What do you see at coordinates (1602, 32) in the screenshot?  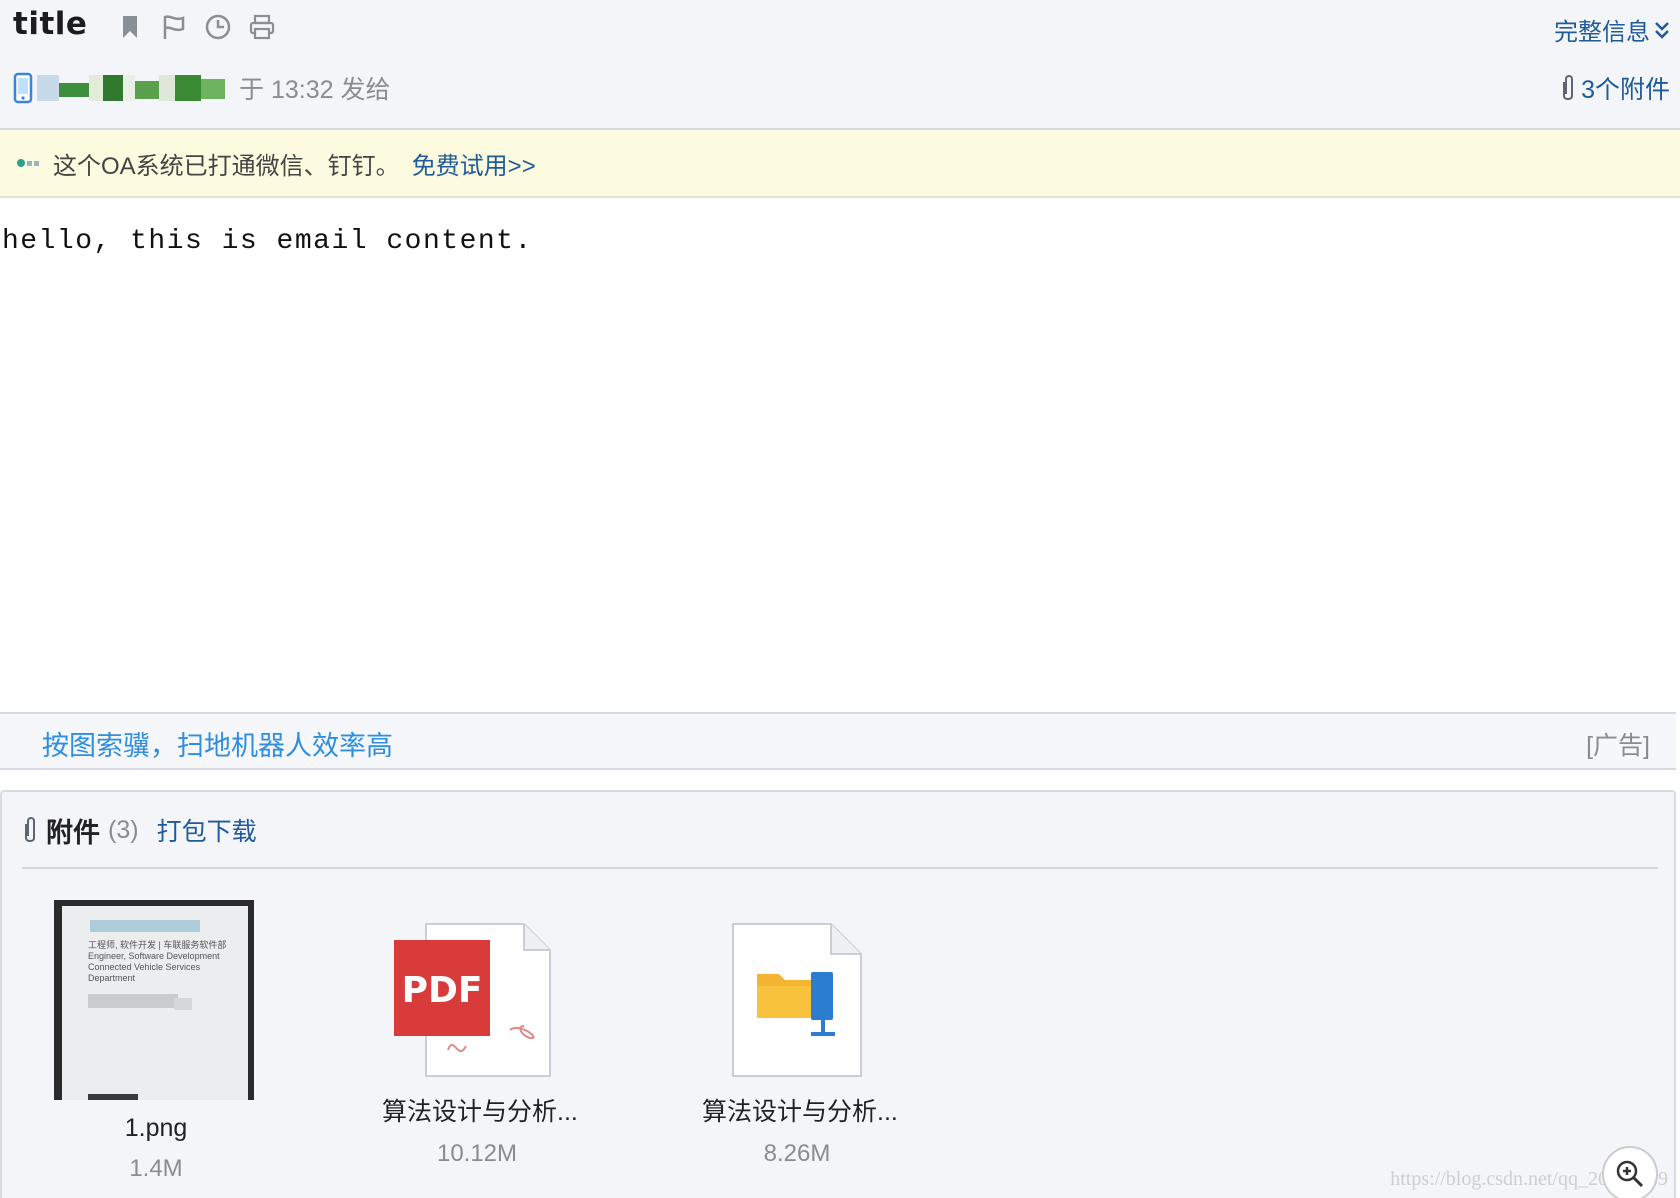 I see `full-info-label: 完整信息` at bounding box center [1602, 32].